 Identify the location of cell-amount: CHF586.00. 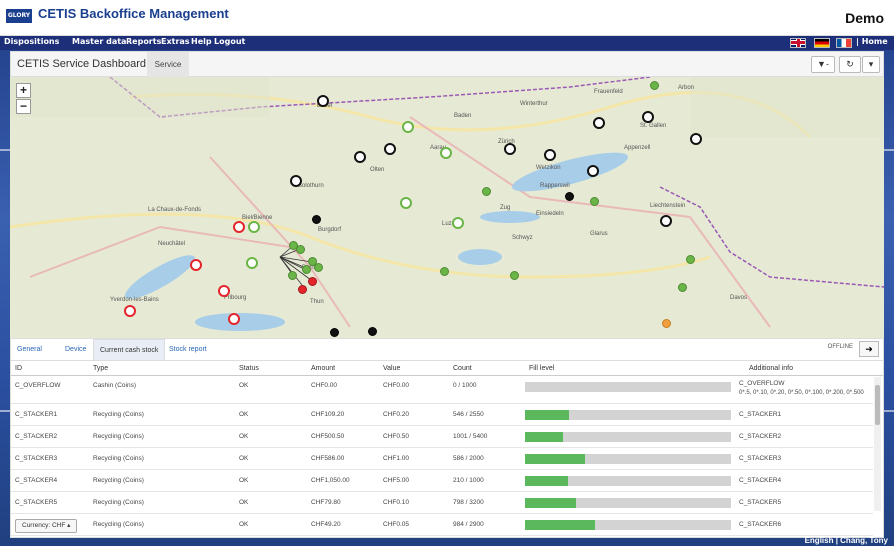
(328, 458).